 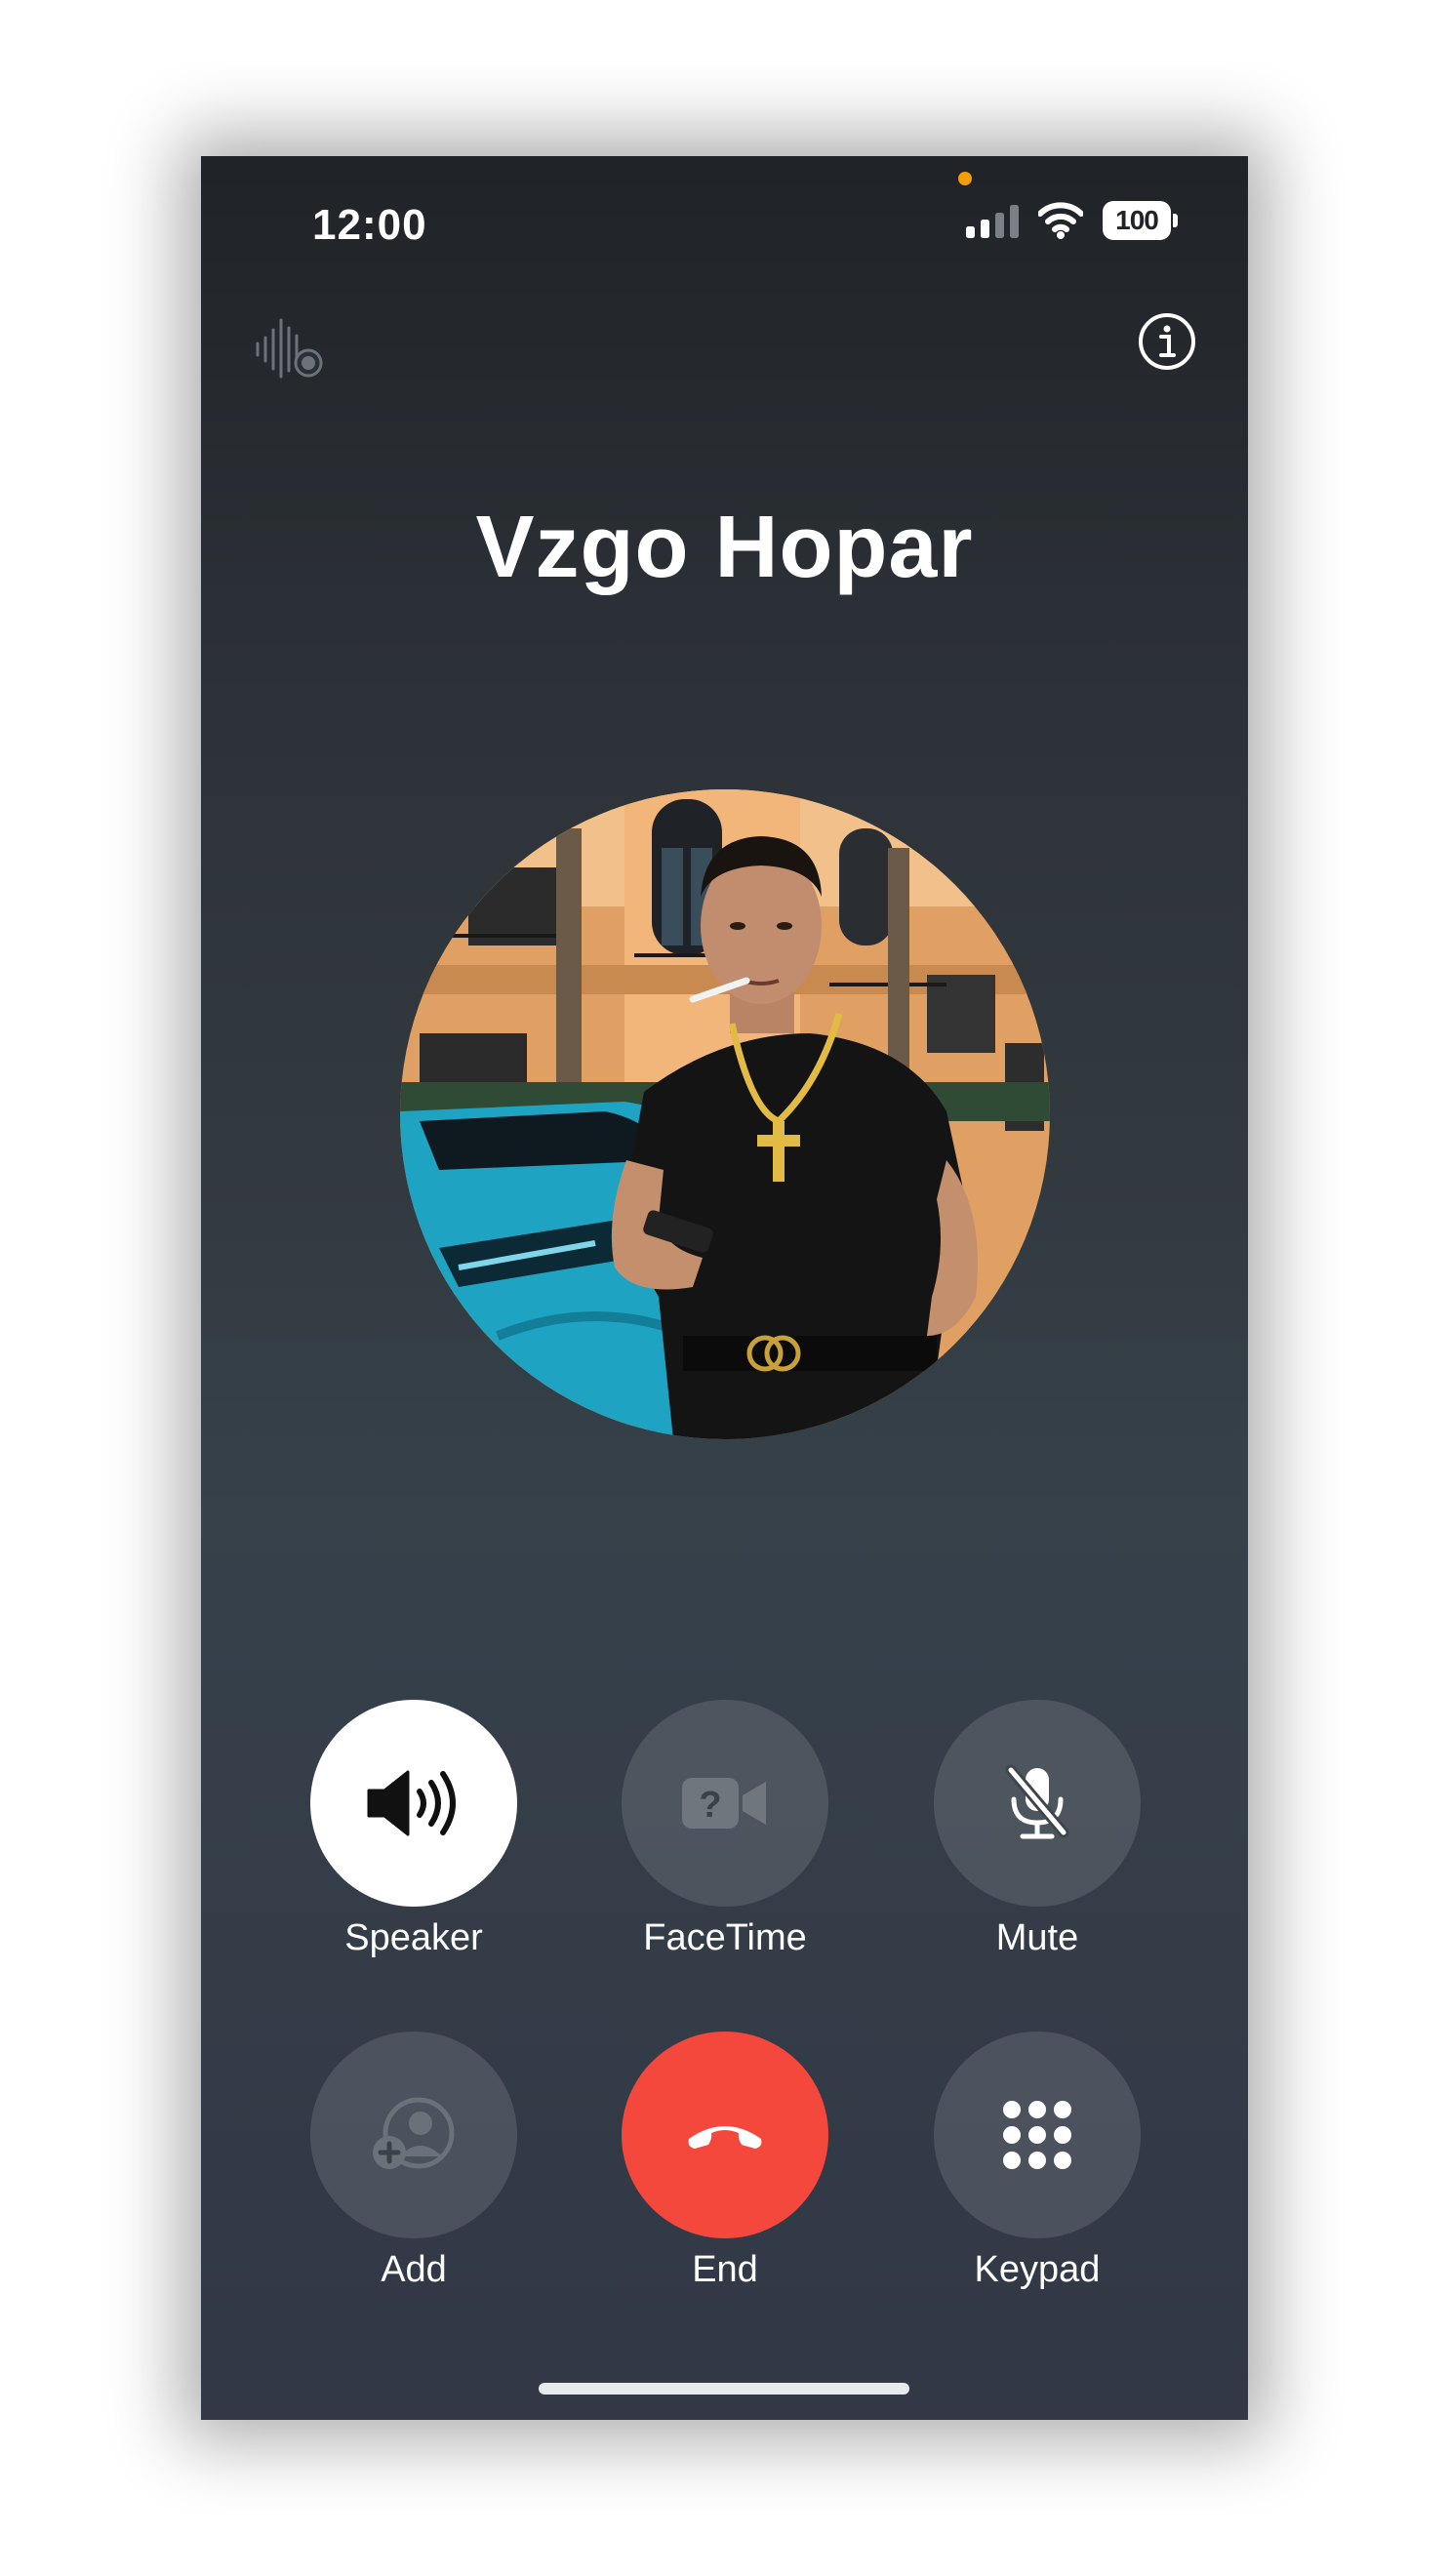 I want to click on caller-avatar, so click(x=725, y=1114).